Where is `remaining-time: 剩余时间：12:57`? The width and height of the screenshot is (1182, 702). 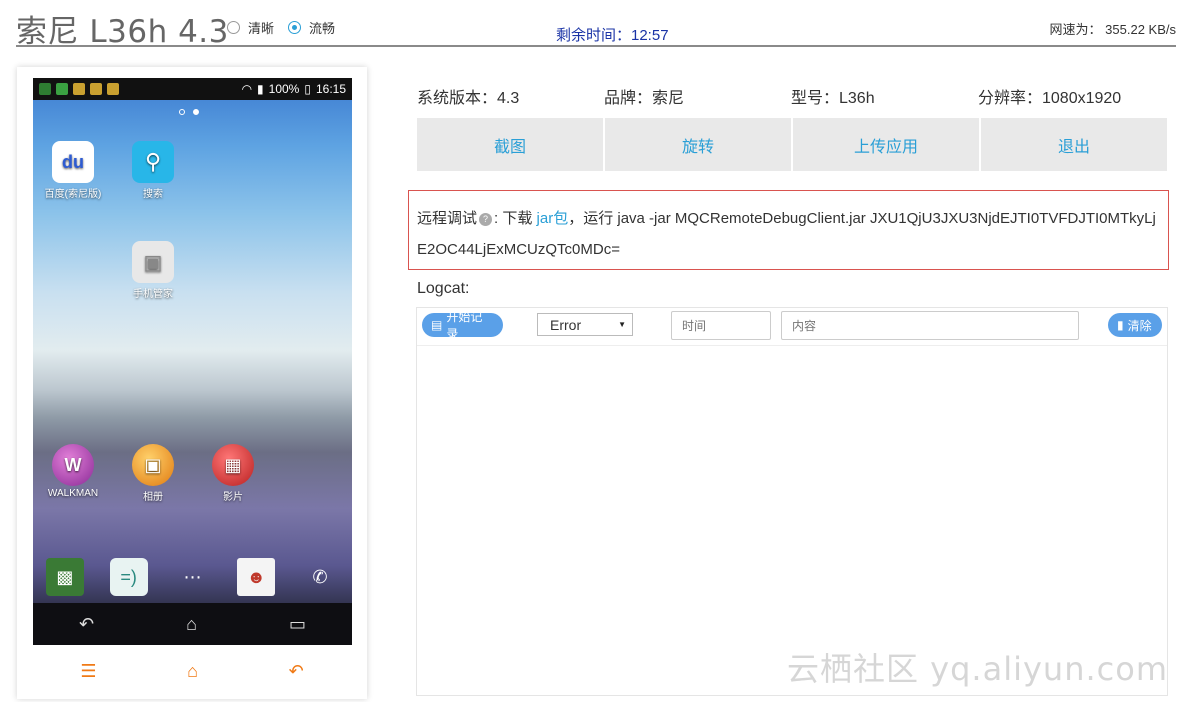
remaining-time: 剩余时间：12:57 is located at coordinates (612, 35).